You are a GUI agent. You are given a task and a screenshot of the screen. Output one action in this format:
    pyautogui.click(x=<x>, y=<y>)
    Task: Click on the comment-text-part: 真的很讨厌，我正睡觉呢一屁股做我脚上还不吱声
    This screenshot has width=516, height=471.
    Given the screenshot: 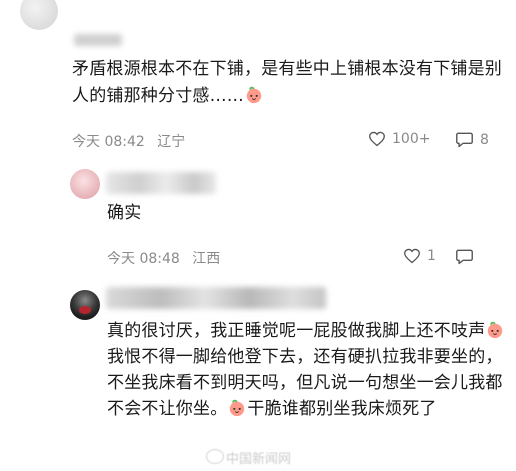 What is the action you would take?
    pyautogui.click(x=296, y=331)
    